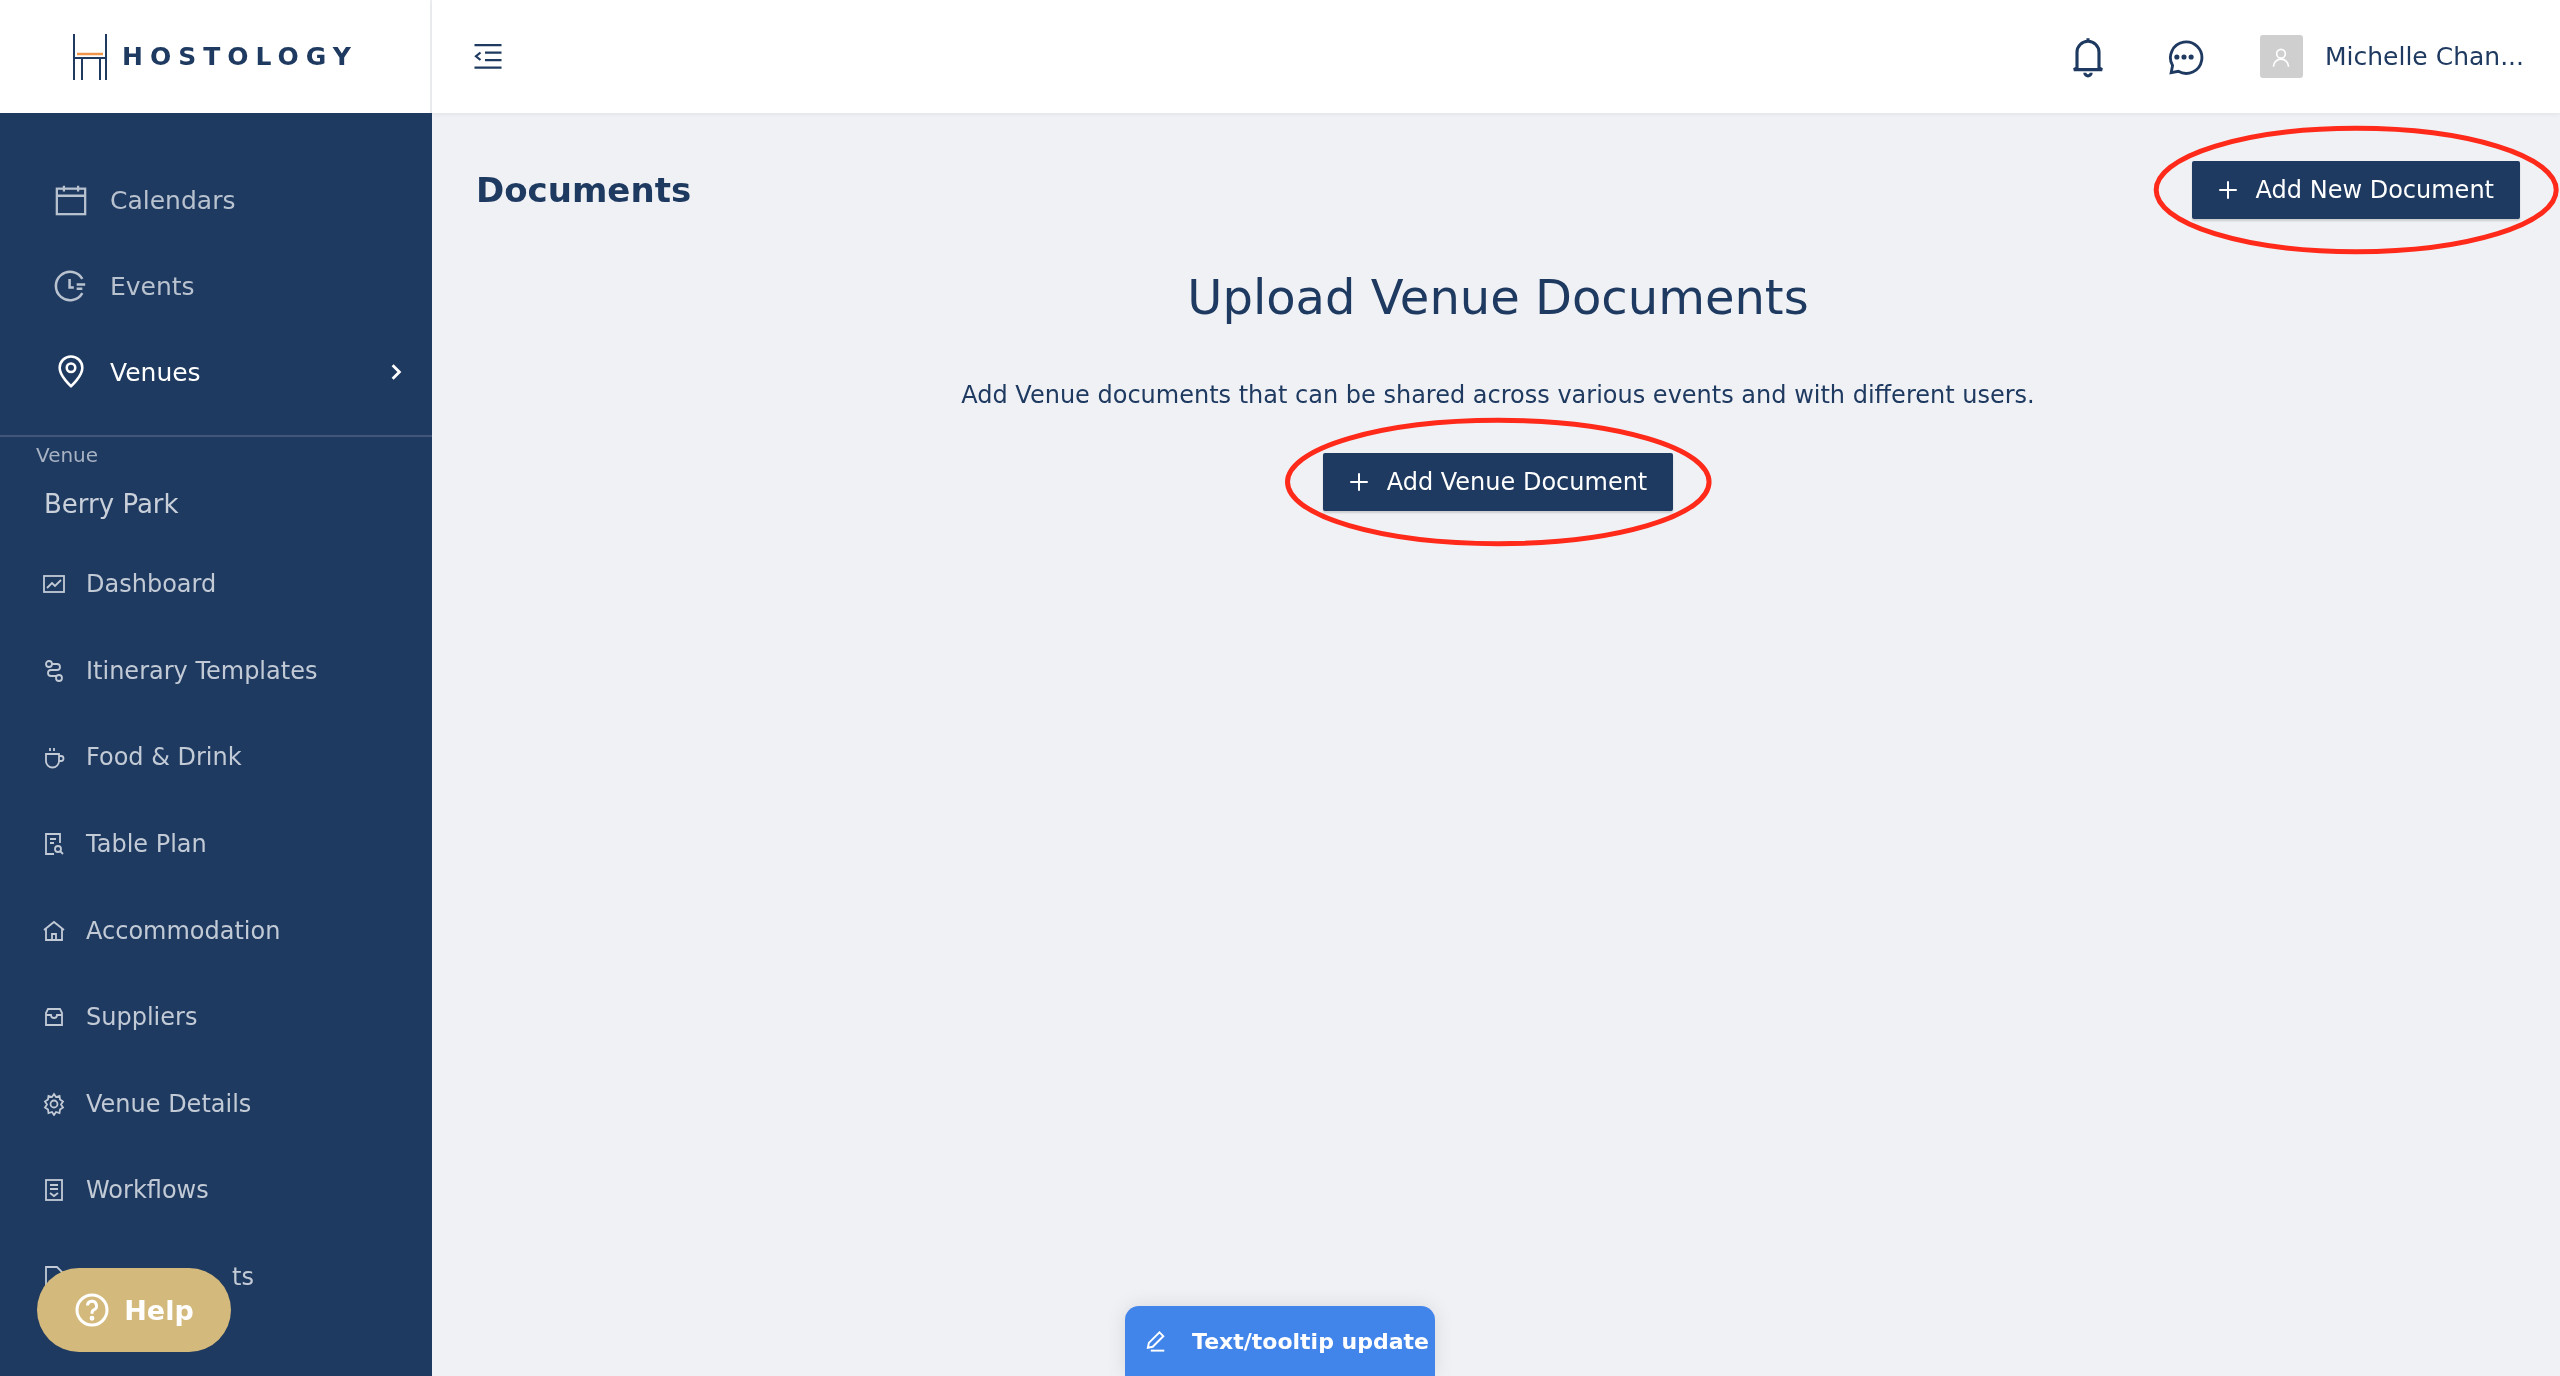 Image resolution: width=2560 pixels, height=1376 pixels. I want to click on nav-item: Workflows, so click(216, 1190).